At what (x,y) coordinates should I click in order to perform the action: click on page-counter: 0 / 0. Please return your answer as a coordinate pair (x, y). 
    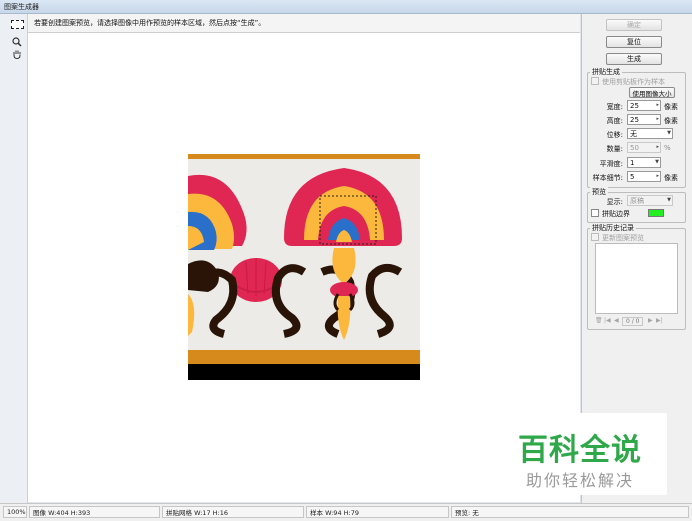
    Looking at the image, I should click on (633, 321).